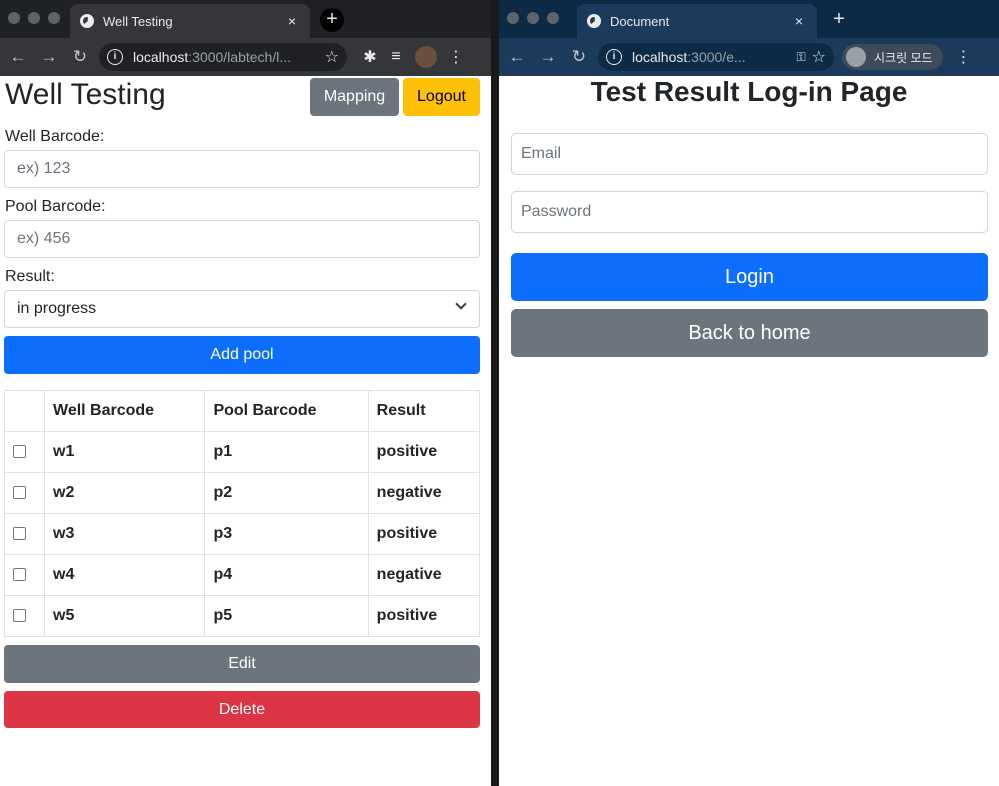 This screenshot has width=999, height=786. I want to click on table-row: w5 p5 positive, so click(242, 616).